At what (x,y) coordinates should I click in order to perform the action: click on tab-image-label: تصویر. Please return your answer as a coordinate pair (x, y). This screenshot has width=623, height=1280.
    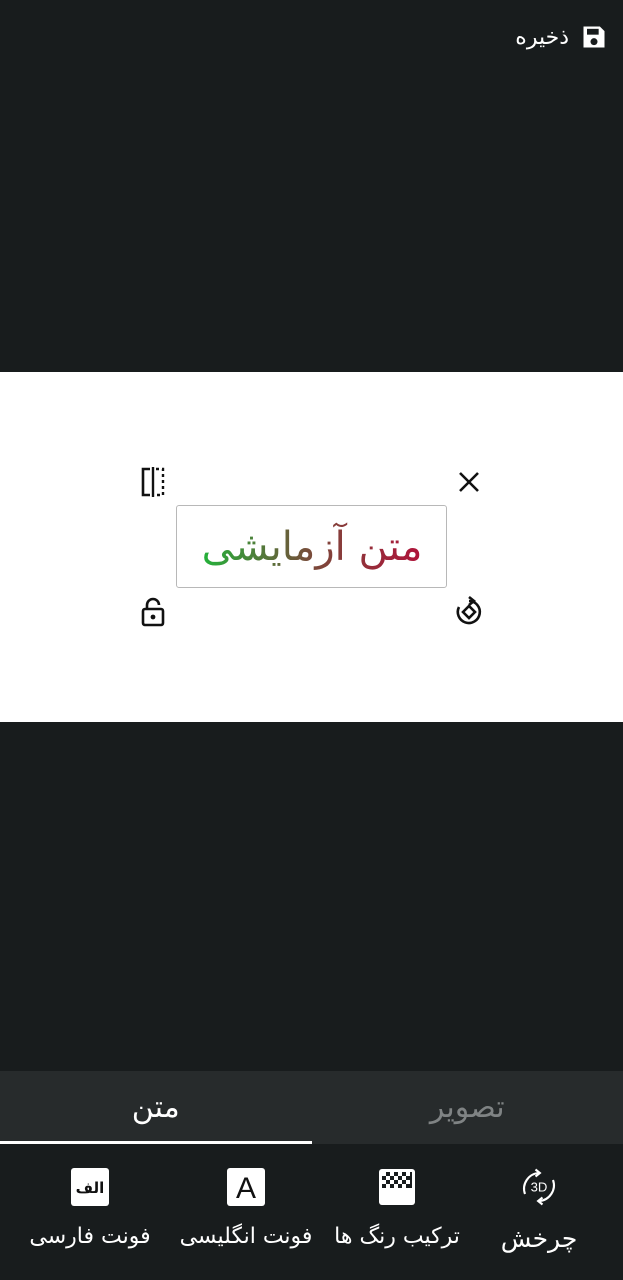
    Looking at the image, I should click on (467, 1107).